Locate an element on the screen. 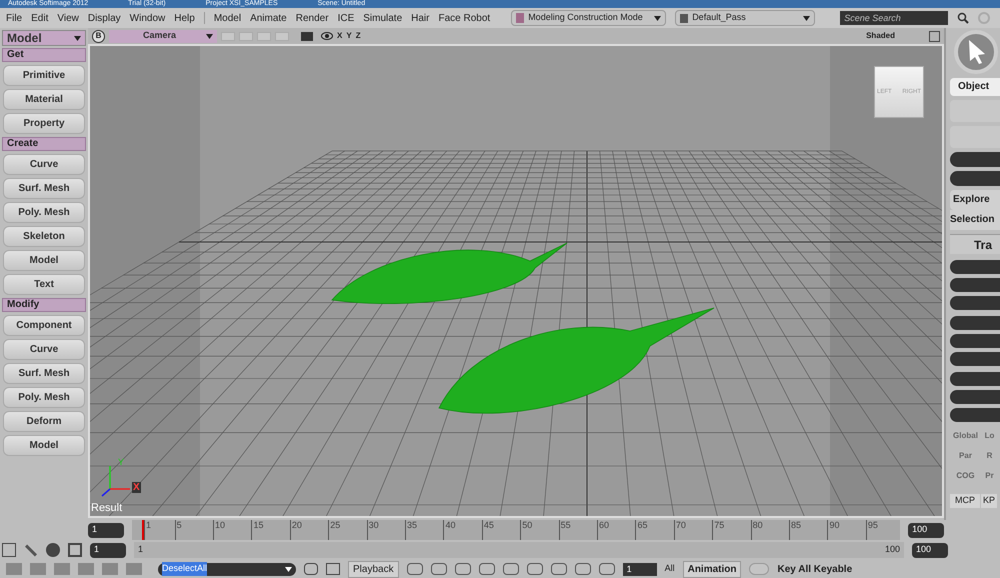 The width and height of the screenshot is (1000, 578). mode-icon is located at coordinates (520, 18).